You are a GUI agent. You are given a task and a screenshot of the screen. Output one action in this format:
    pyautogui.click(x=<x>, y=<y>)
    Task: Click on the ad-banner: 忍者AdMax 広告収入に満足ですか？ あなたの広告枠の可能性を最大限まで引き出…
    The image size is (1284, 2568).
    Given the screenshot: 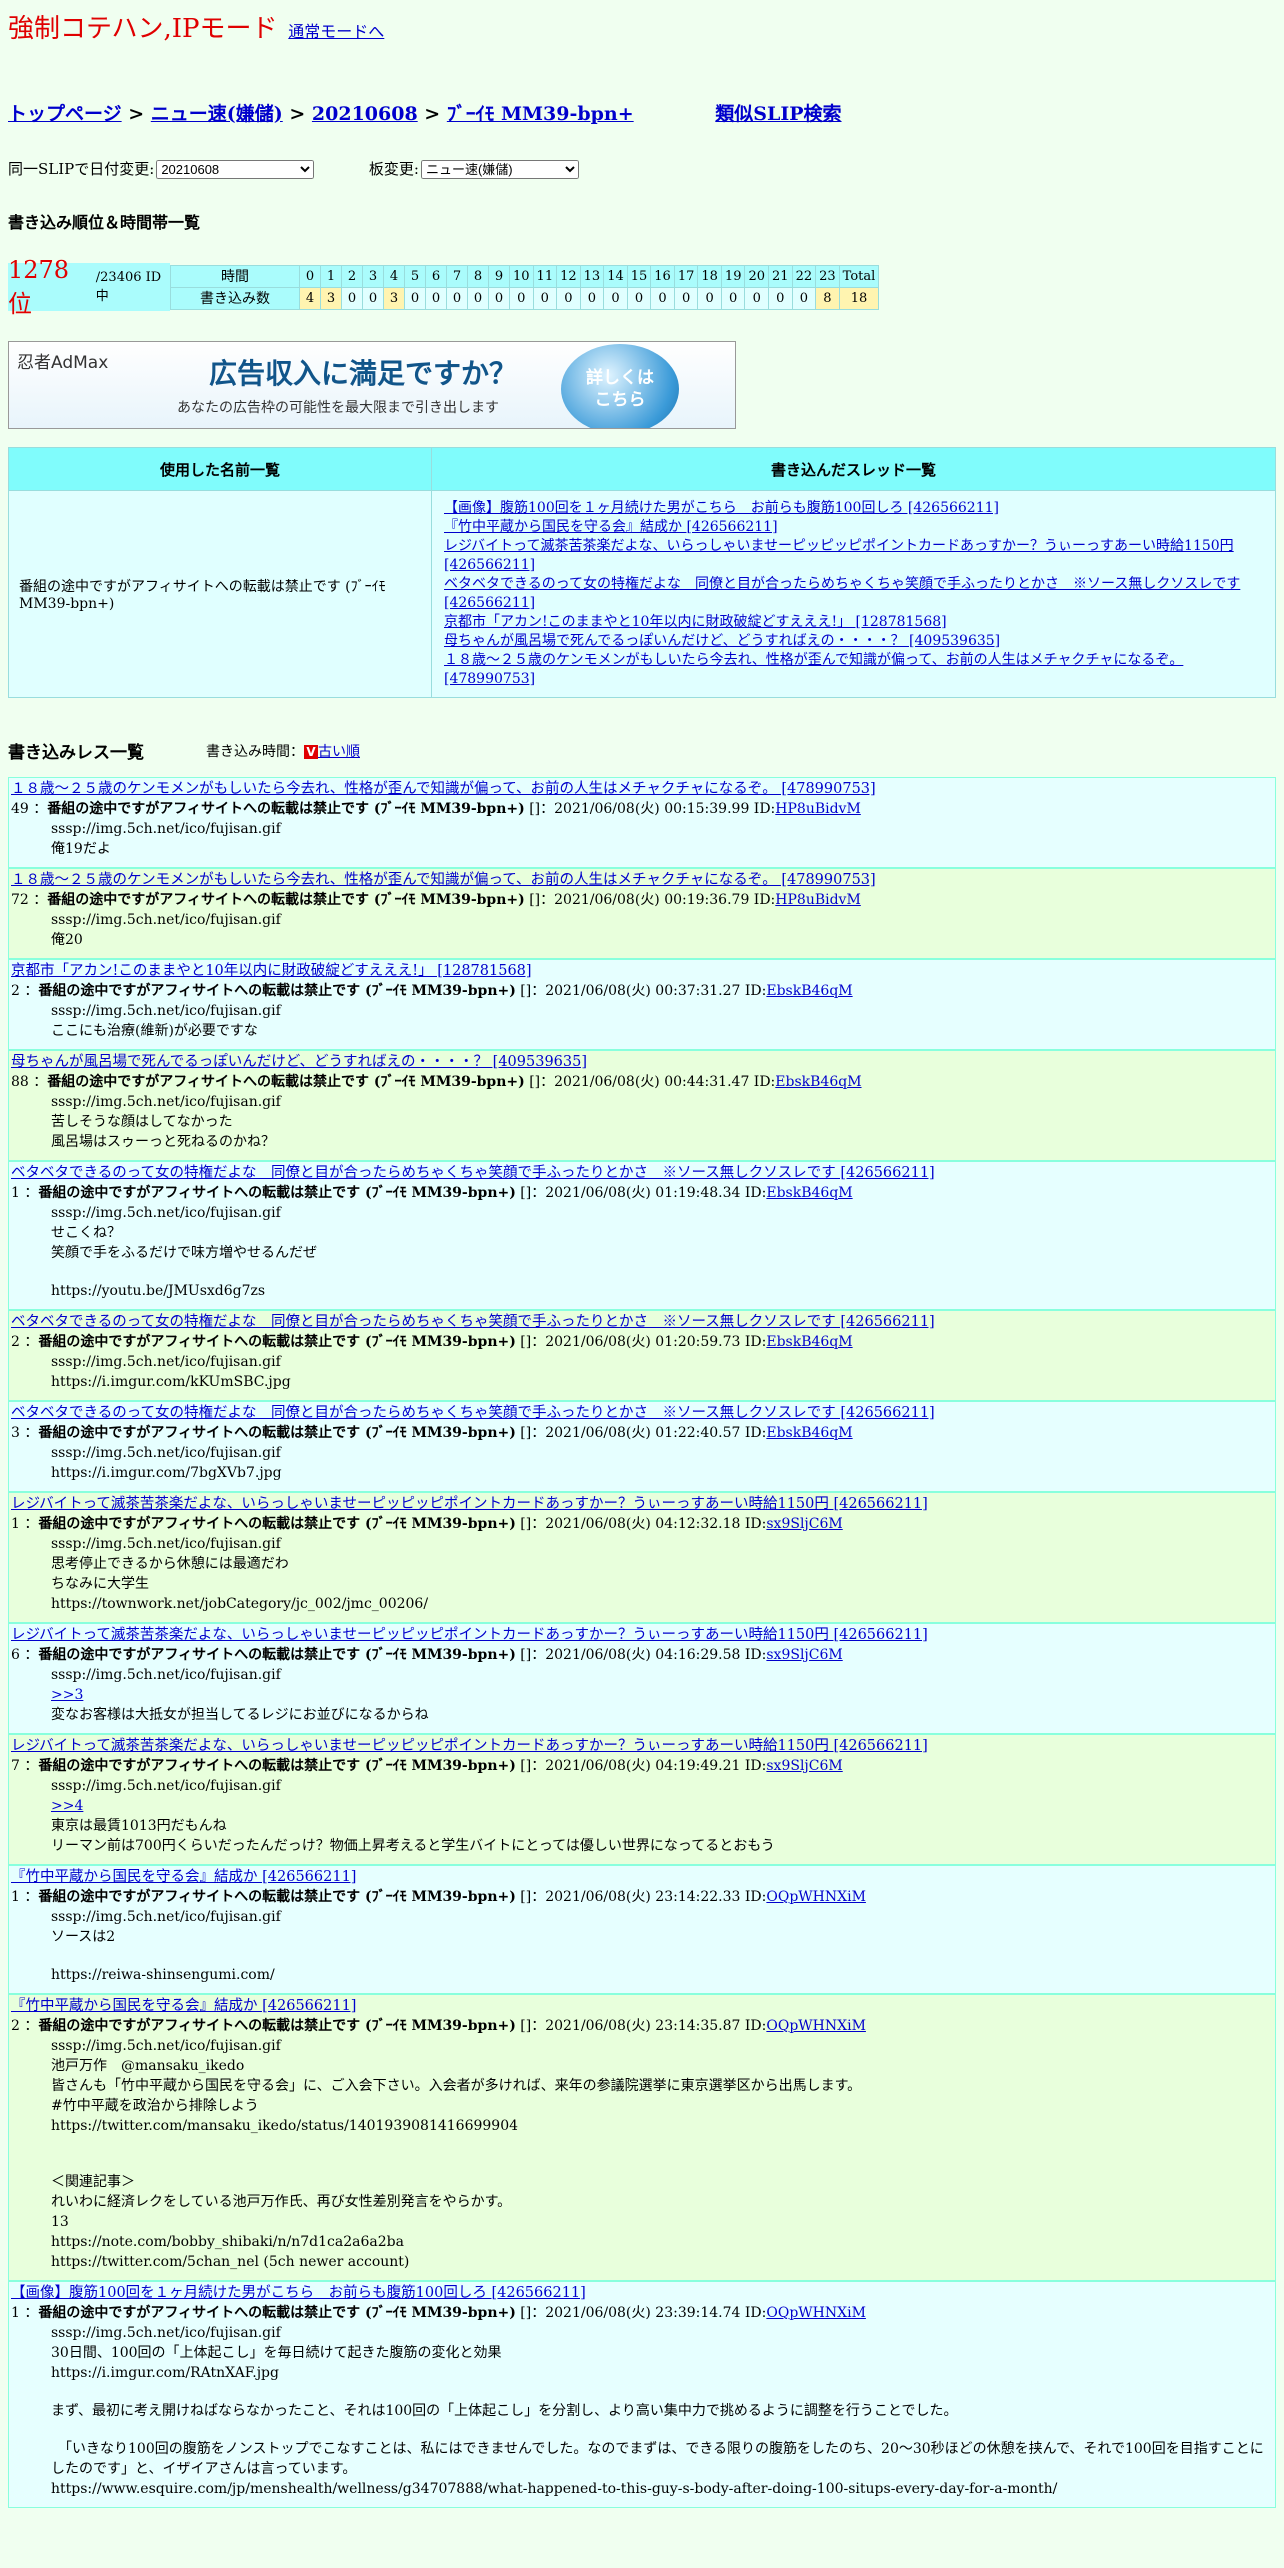 What is the action you would take?
    pyautogui.click(x=372, y=385)
    